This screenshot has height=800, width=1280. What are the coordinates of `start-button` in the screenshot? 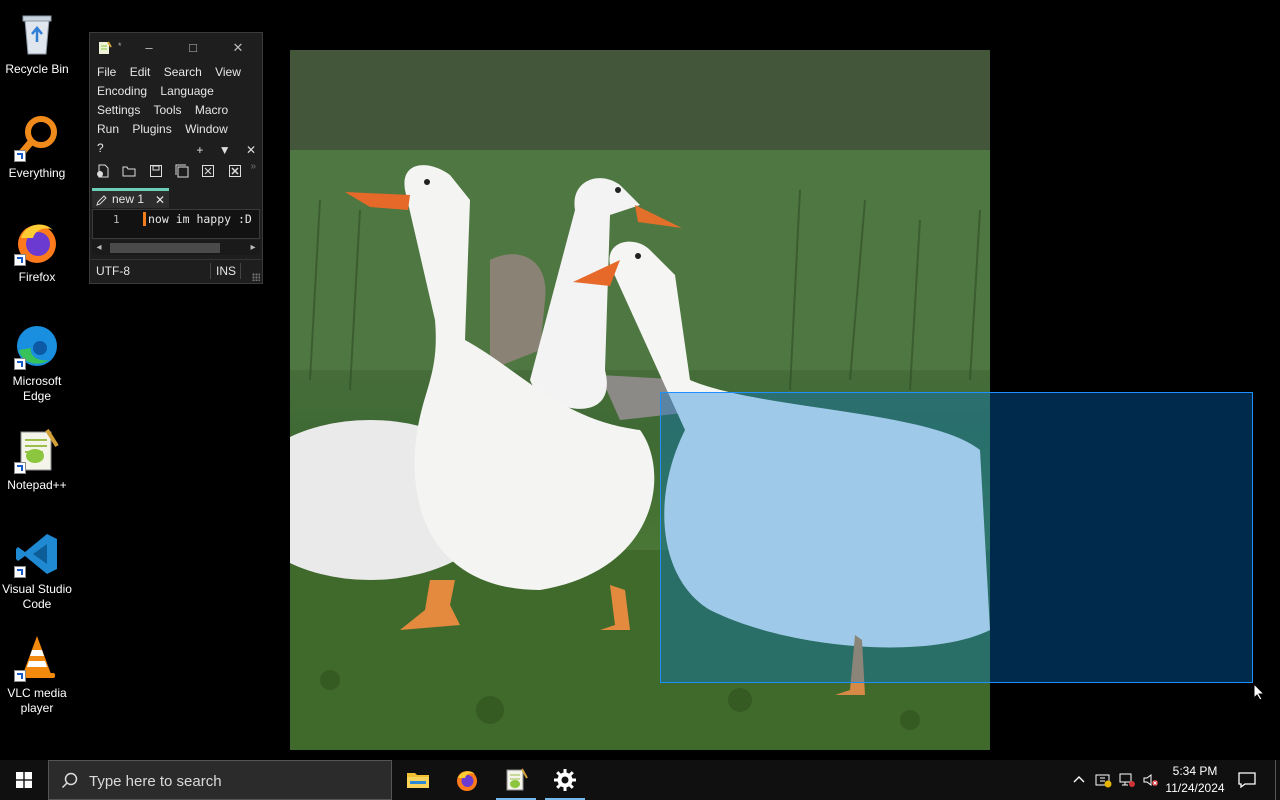 It's located at (24, 780).